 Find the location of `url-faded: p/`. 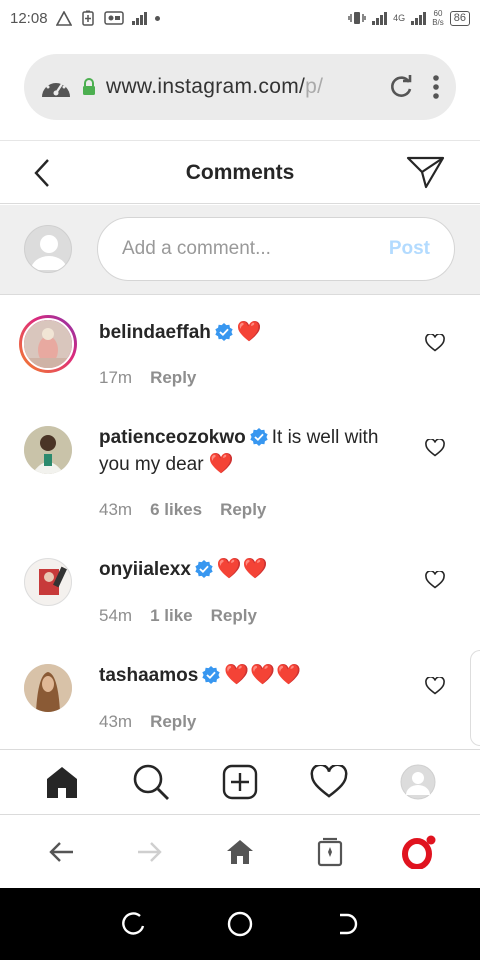

url-faded: p/ is located at coordinates (314, 86).